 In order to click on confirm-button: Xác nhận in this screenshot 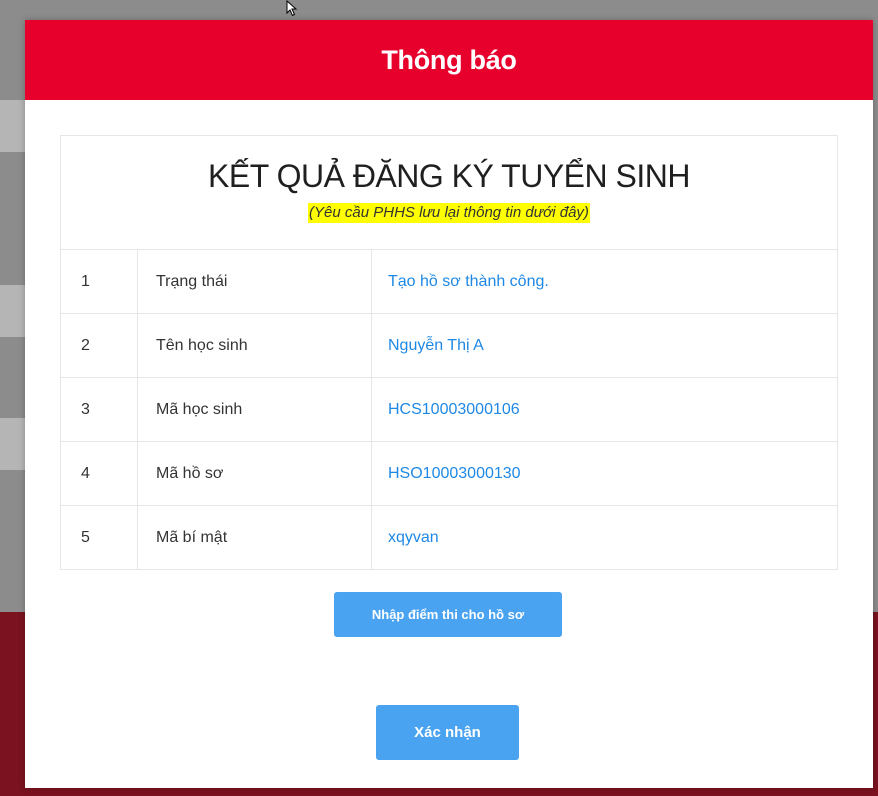, I will do `click(447, 732)`.